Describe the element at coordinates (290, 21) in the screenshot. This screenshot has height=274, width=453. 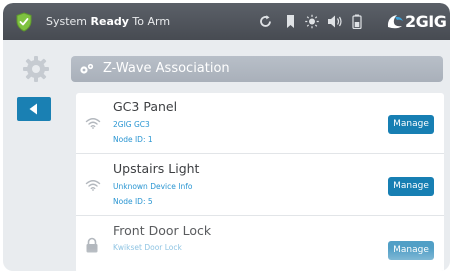
I see `bookmark-icon` at that location.